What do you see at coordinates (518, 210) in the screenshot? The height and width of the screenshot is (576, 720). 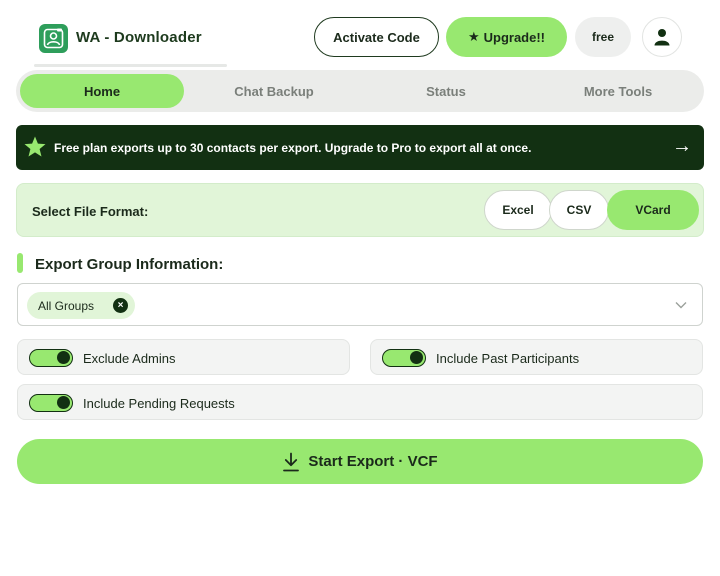 I see `format-option-excel: Excel` at bounding box center [518, 210].